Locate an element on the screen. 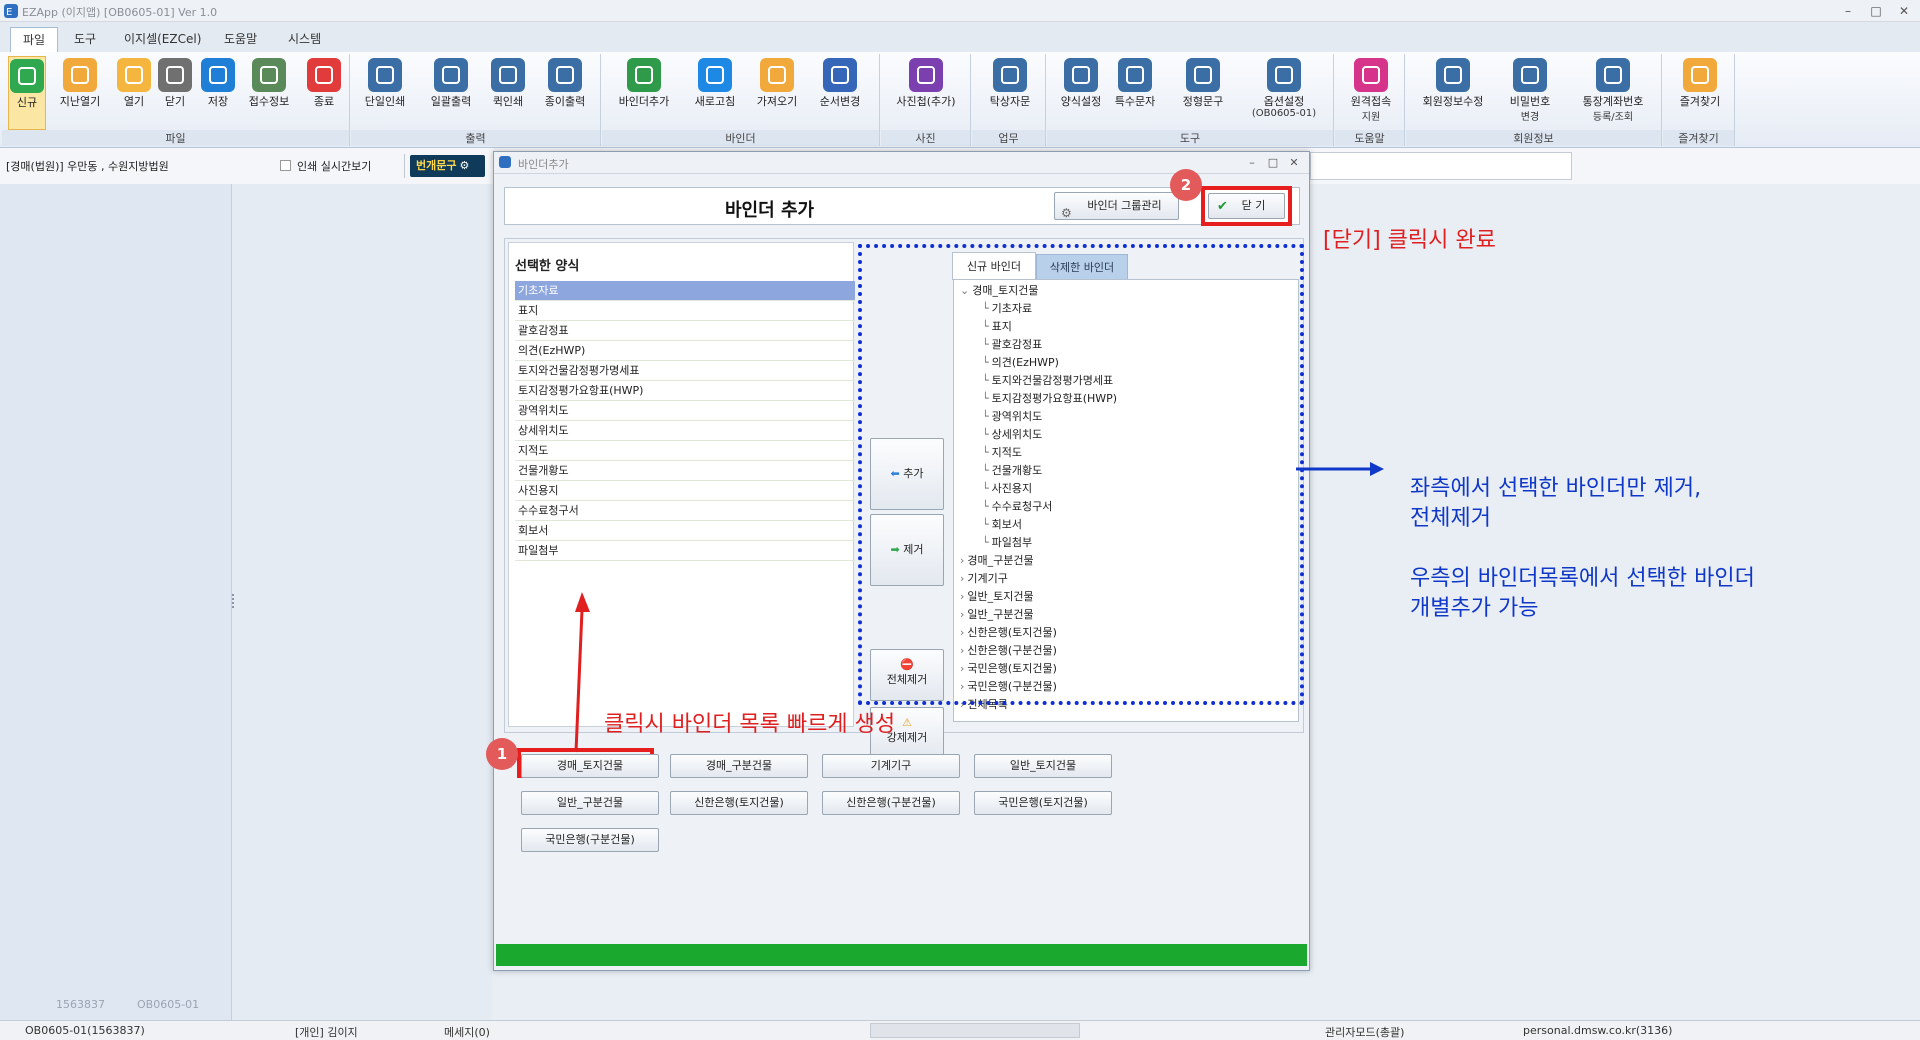 The width and height of the screenshot is (1920, 1040). status-progress-slot is located at coordinates (975, 1030).